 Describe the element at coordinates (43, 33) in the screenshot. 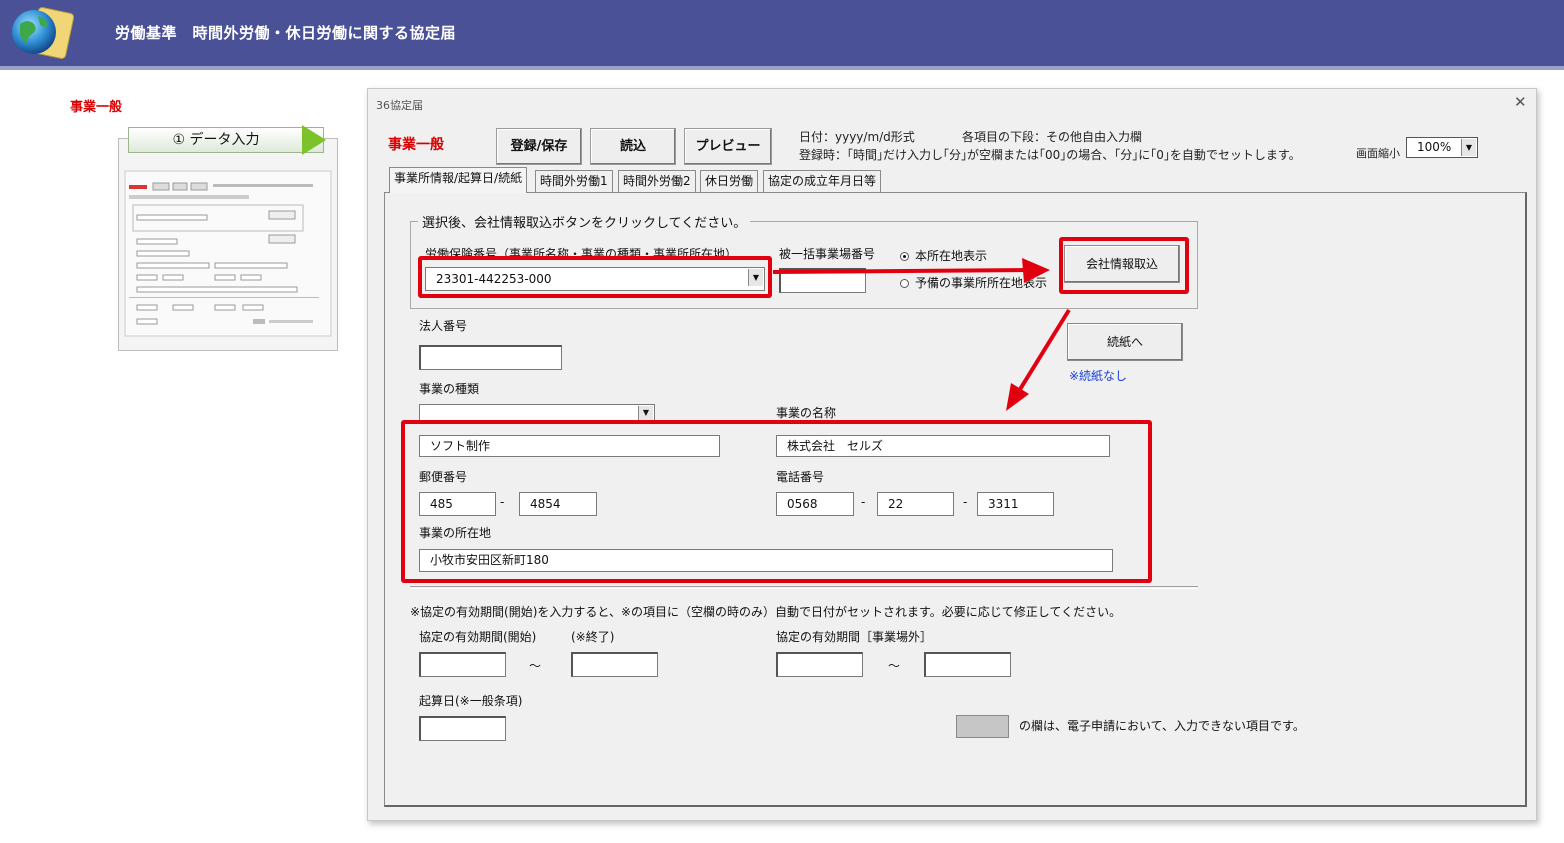

I see `globe-folder-icon` at that location.